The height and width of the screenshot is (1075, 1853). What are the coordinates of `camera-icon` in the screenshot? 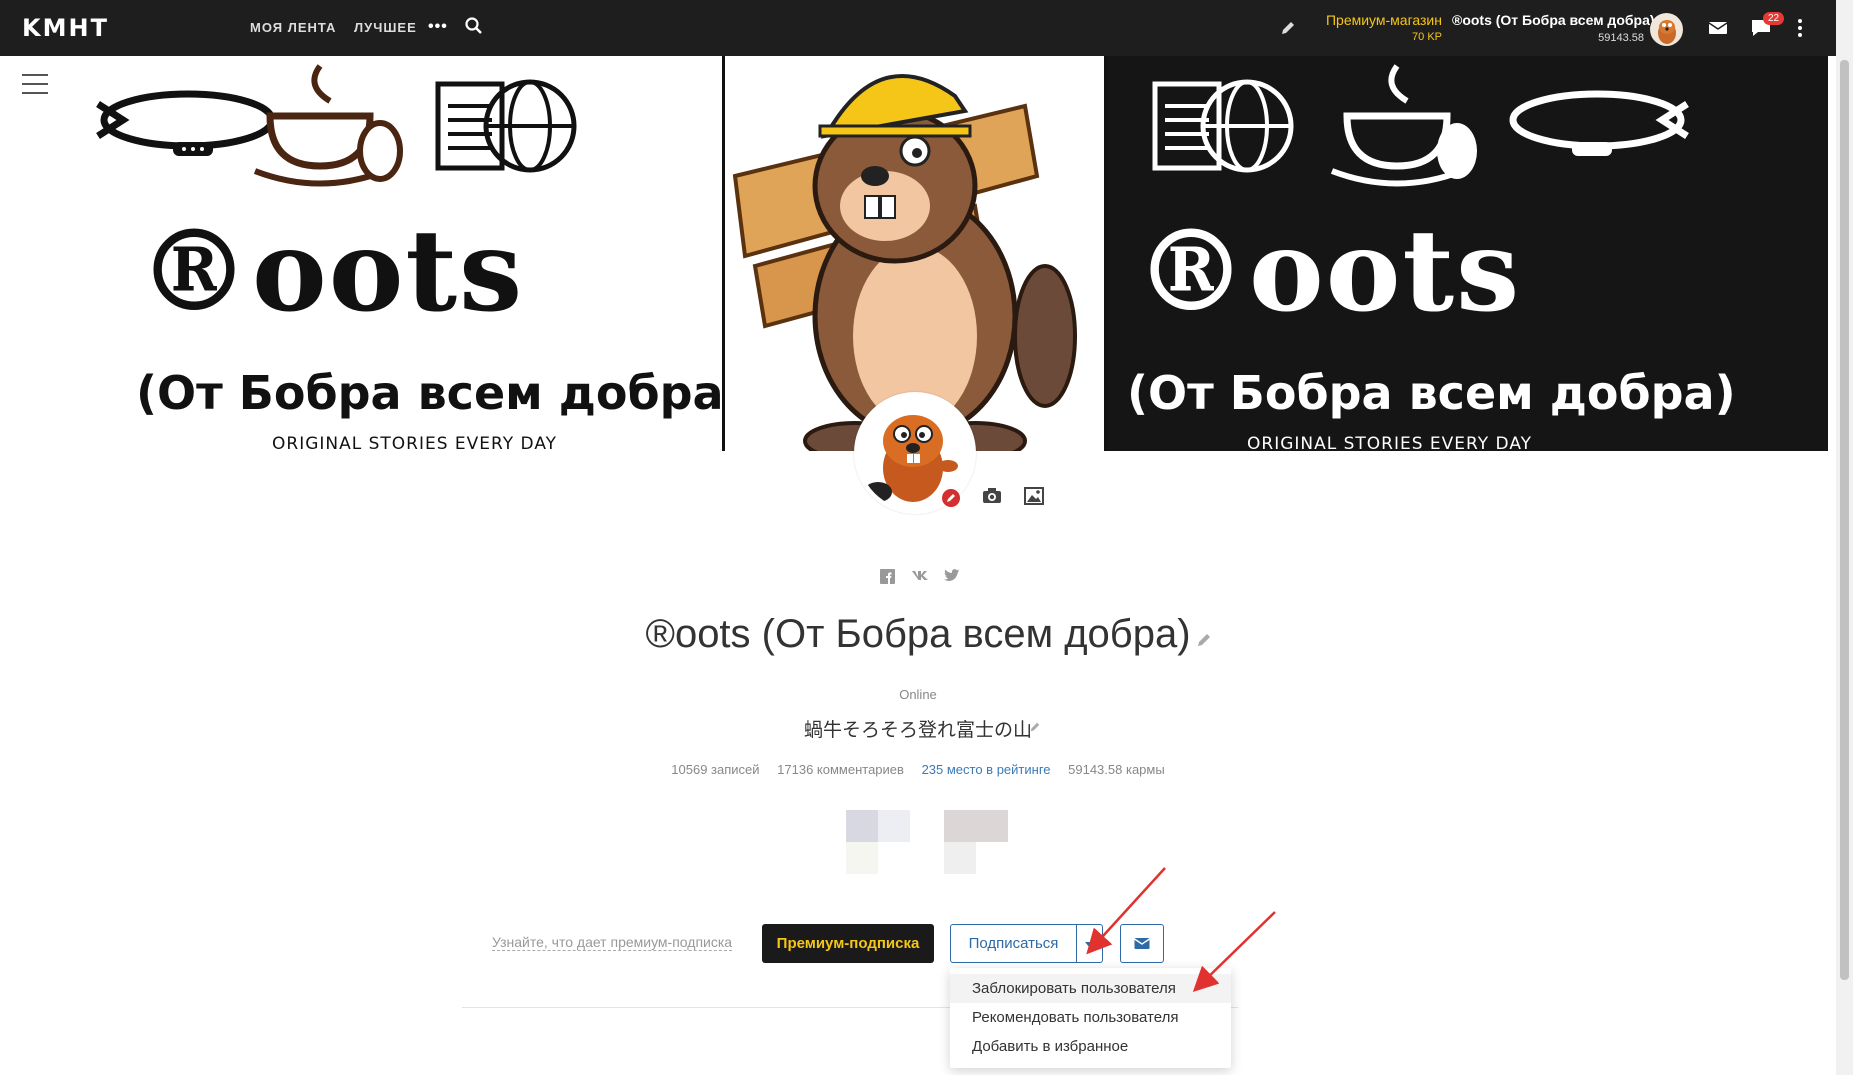 It's located at (992, 496).